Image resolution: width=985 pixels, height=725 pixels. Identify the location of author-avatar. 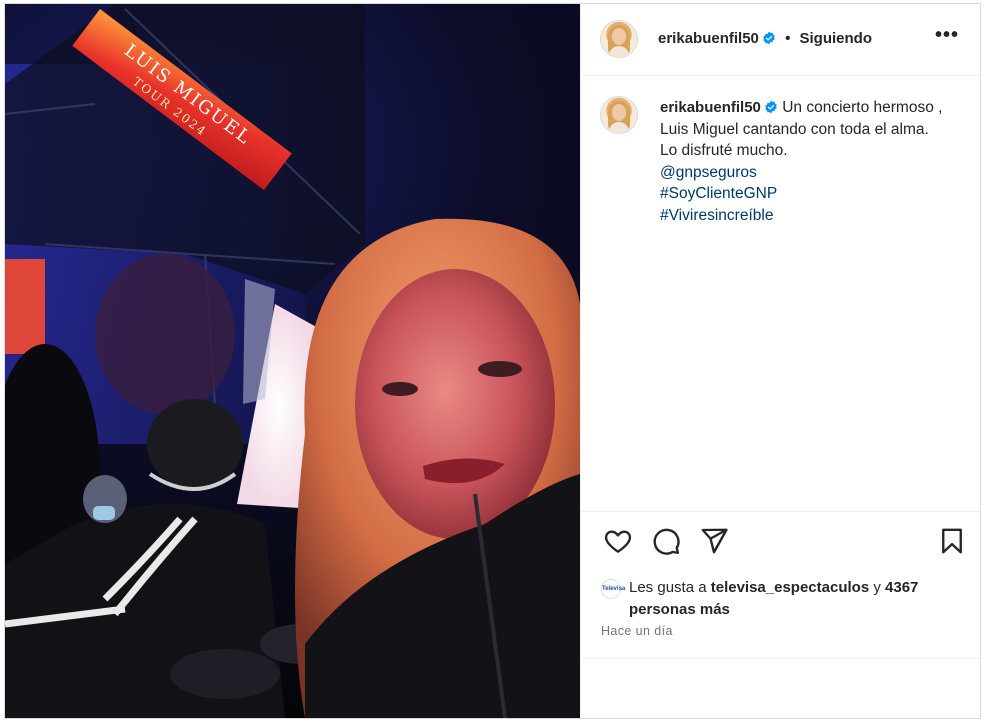
(619, 39).